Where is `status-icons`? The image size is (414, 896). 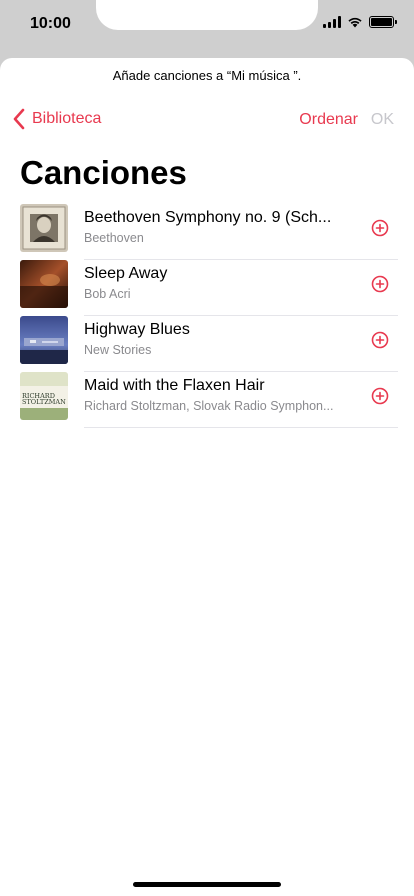 status-icons is located at coordinates (360, 22).